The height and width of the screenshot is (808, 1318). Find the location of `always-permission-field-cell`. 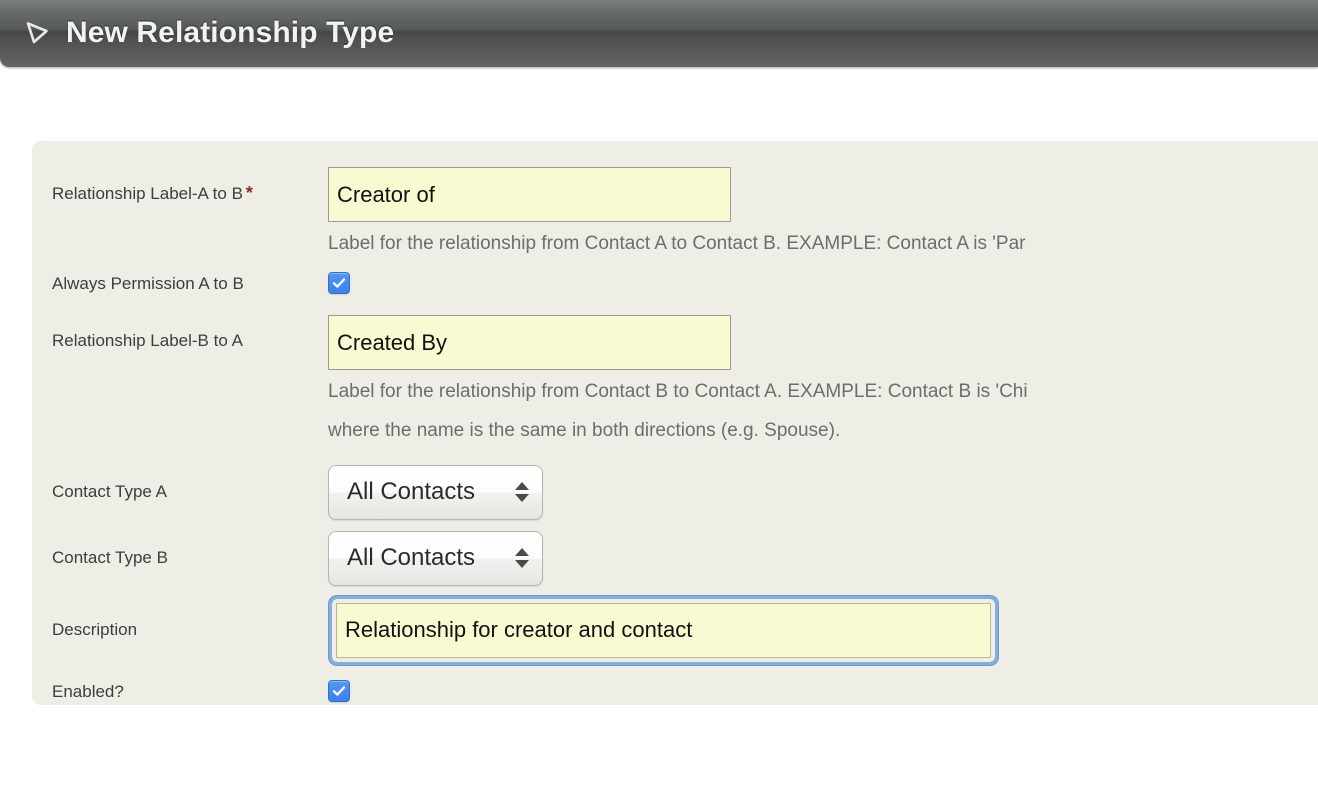

always-permission-field-cell is located at coordinates (823, 284).